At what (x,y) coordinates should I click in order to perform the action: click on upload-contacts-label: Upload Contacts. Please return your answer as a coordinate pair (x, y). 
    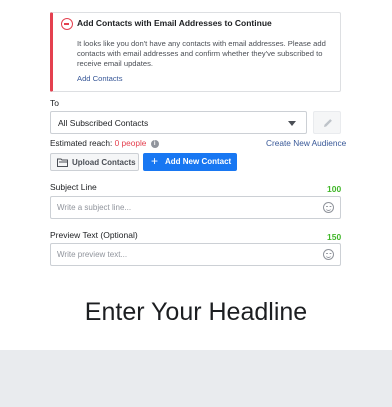
    Looking at the image, I should click on (104, 162).